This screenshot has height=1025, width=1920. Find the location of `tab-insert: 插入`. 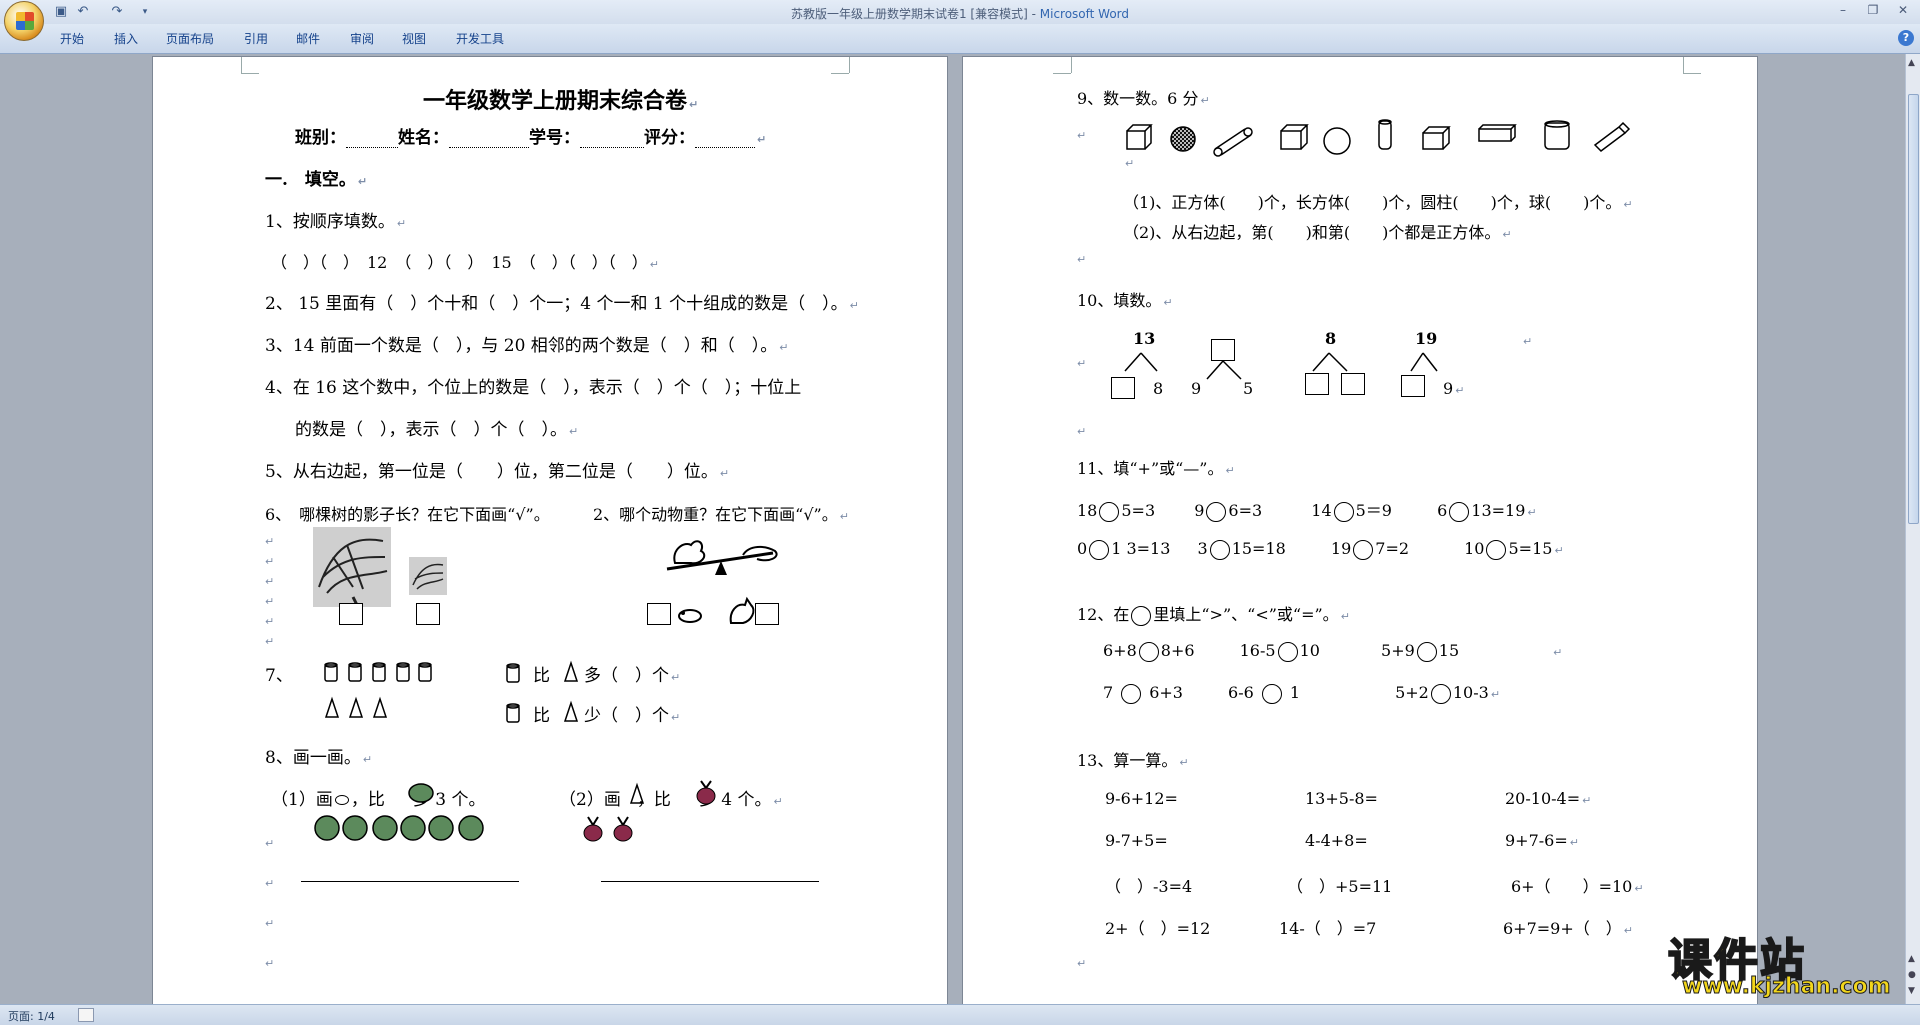

tab-insert: 插入 is located at coordinates (126, 38).